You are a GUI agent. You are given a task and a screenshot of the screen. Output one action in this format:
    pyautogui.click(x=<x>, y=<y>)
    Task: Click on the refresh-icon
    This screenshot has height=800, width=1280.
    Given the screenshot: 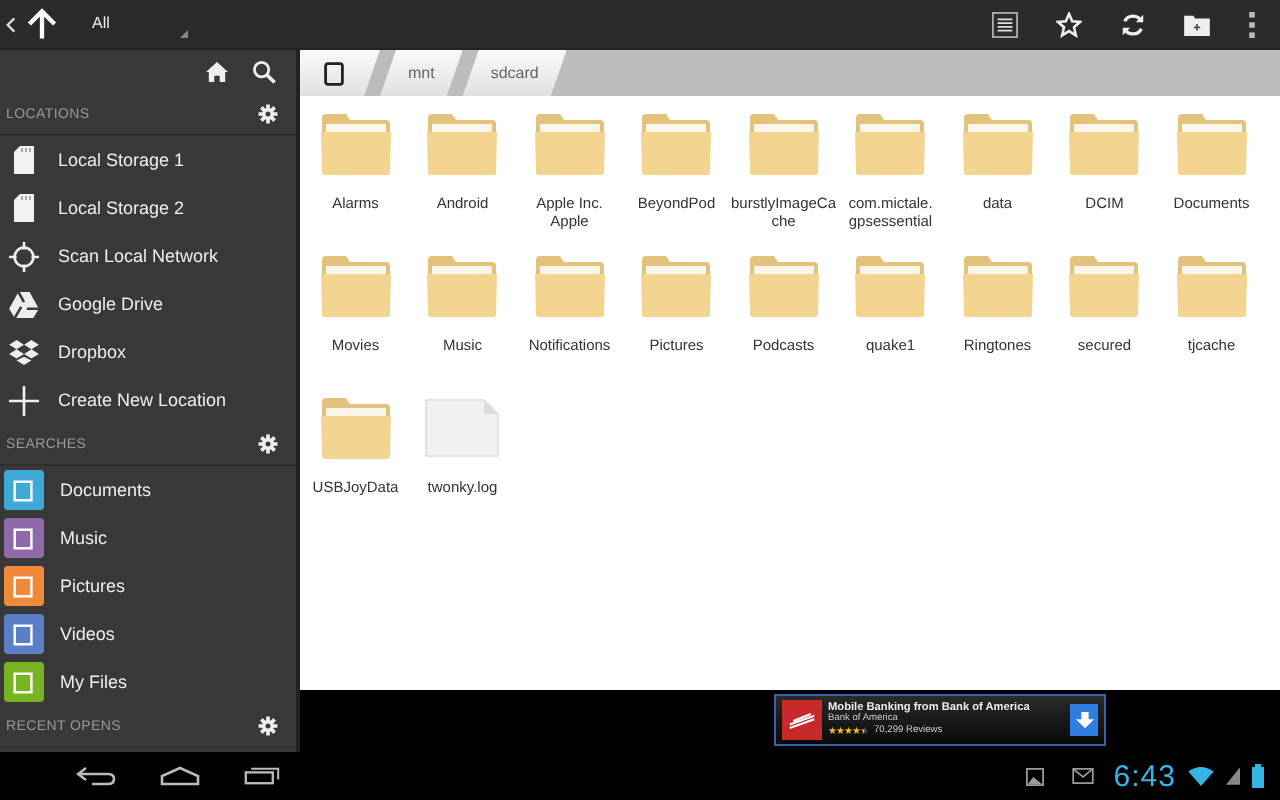 What is the action you would take?
    pyautogui.click(x=1133, y=24)
    